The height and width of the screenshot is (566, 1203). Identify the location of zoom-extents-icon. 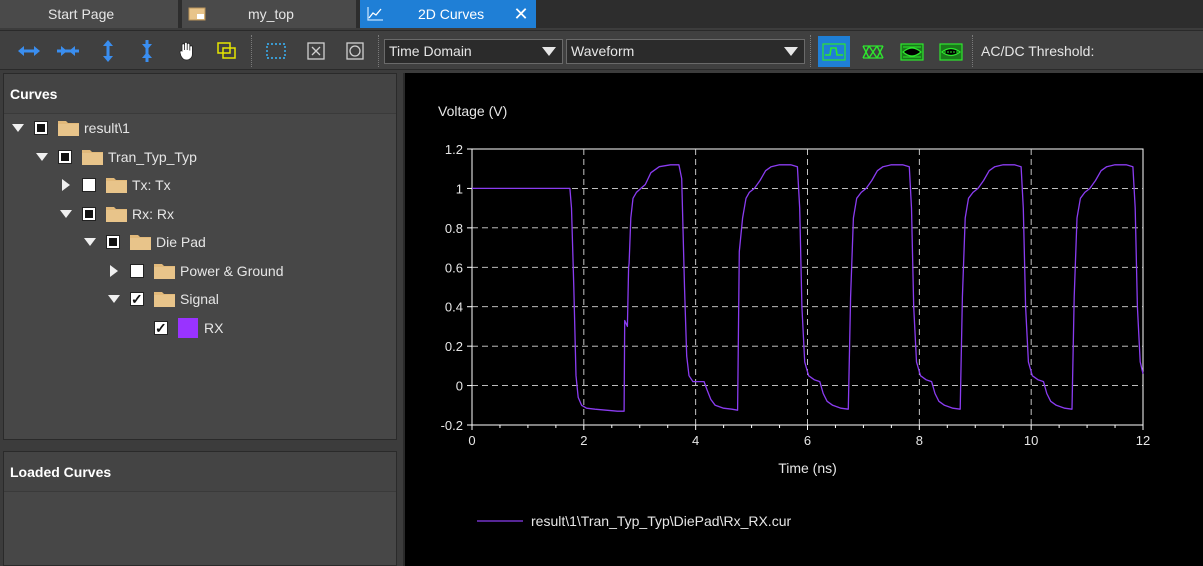
(355, 51).